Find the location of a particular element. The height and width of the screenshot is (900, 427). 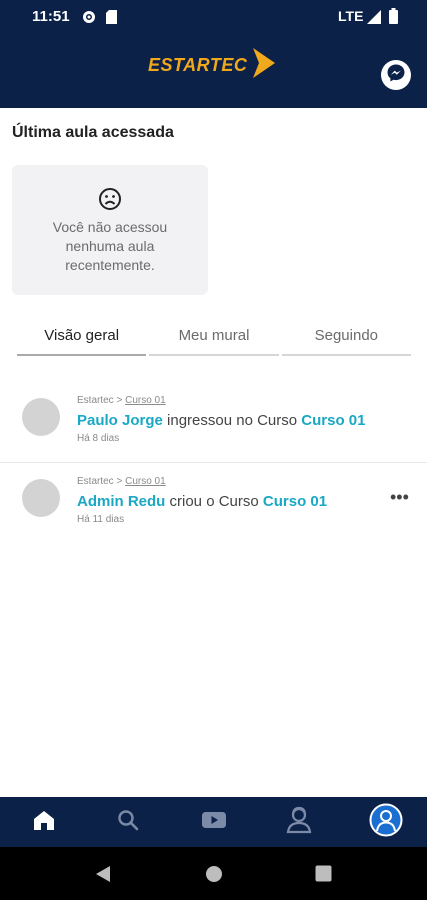

sad-face-icon is located at coordinates (110, 201).